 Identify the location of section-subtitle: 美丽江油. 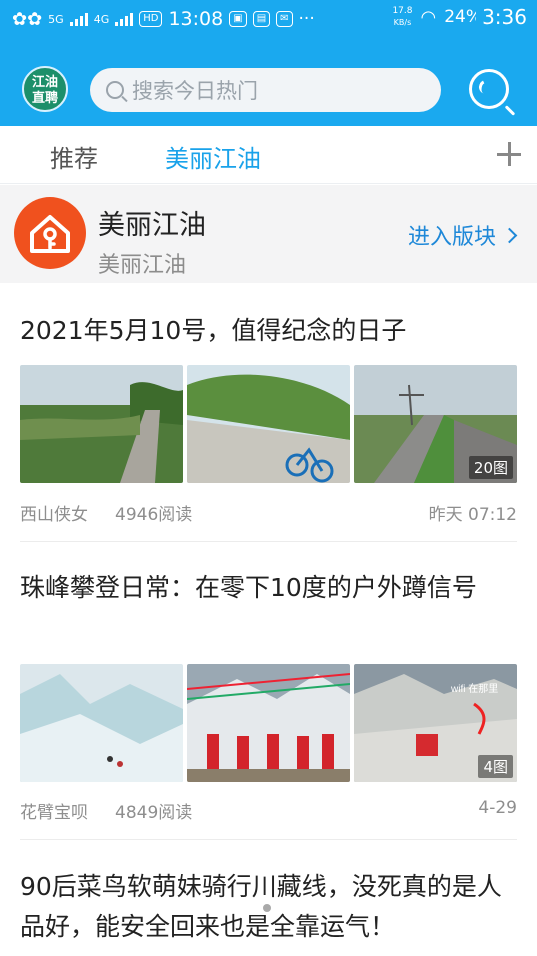
(142, 265).